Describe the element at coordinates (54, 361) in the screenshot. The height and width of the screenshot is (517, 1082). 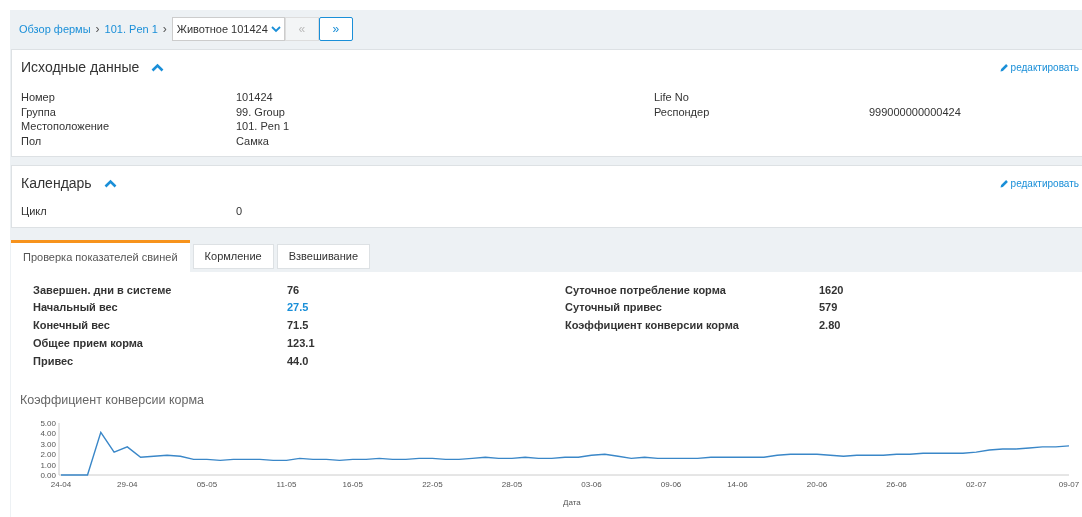
I see `stat-label: Привес` at that location.